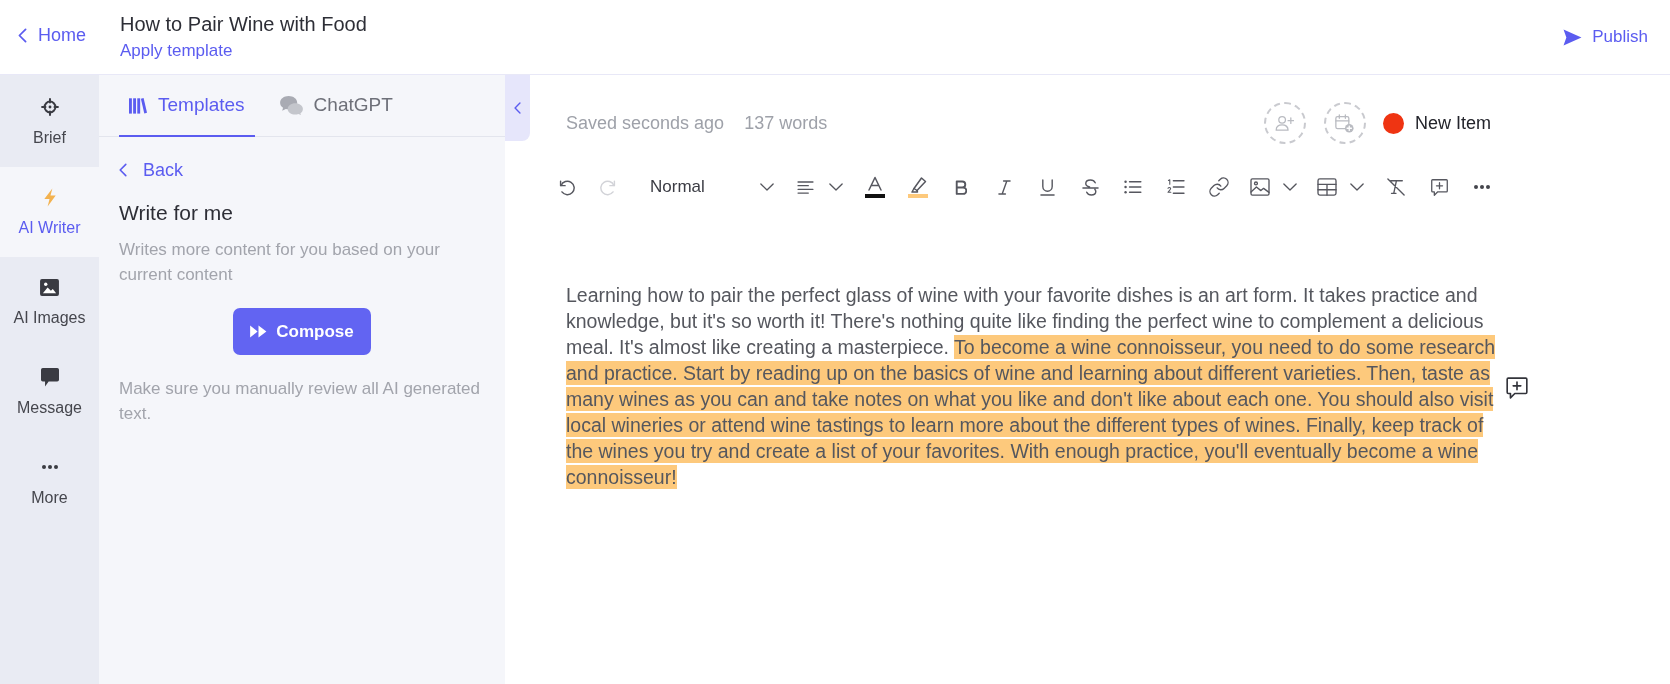 This screenshot has height=684, width=1670. I want to click on speech-bubble-icon, so click(49, 377).